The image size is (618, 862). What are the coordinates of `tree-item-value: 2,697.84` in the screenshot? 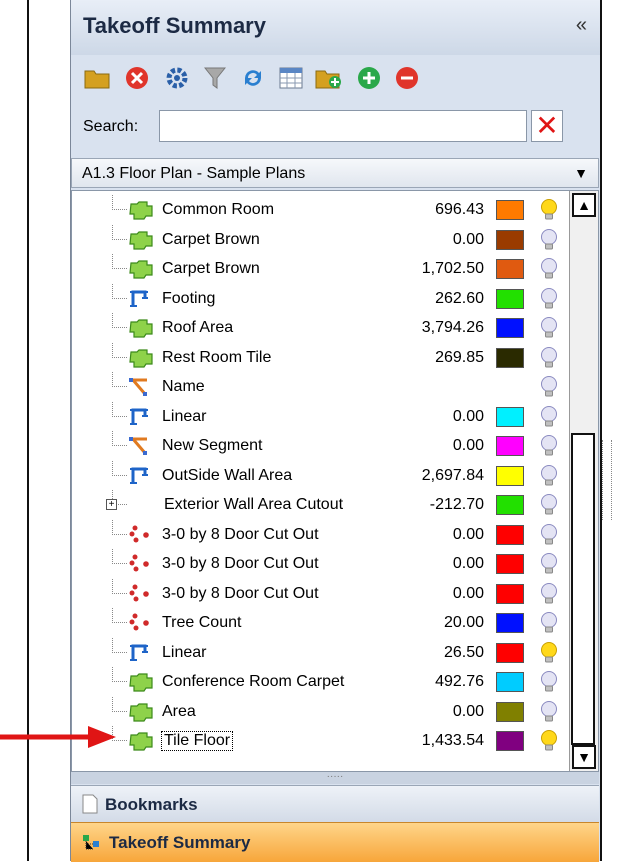 It's located at (452, 475).